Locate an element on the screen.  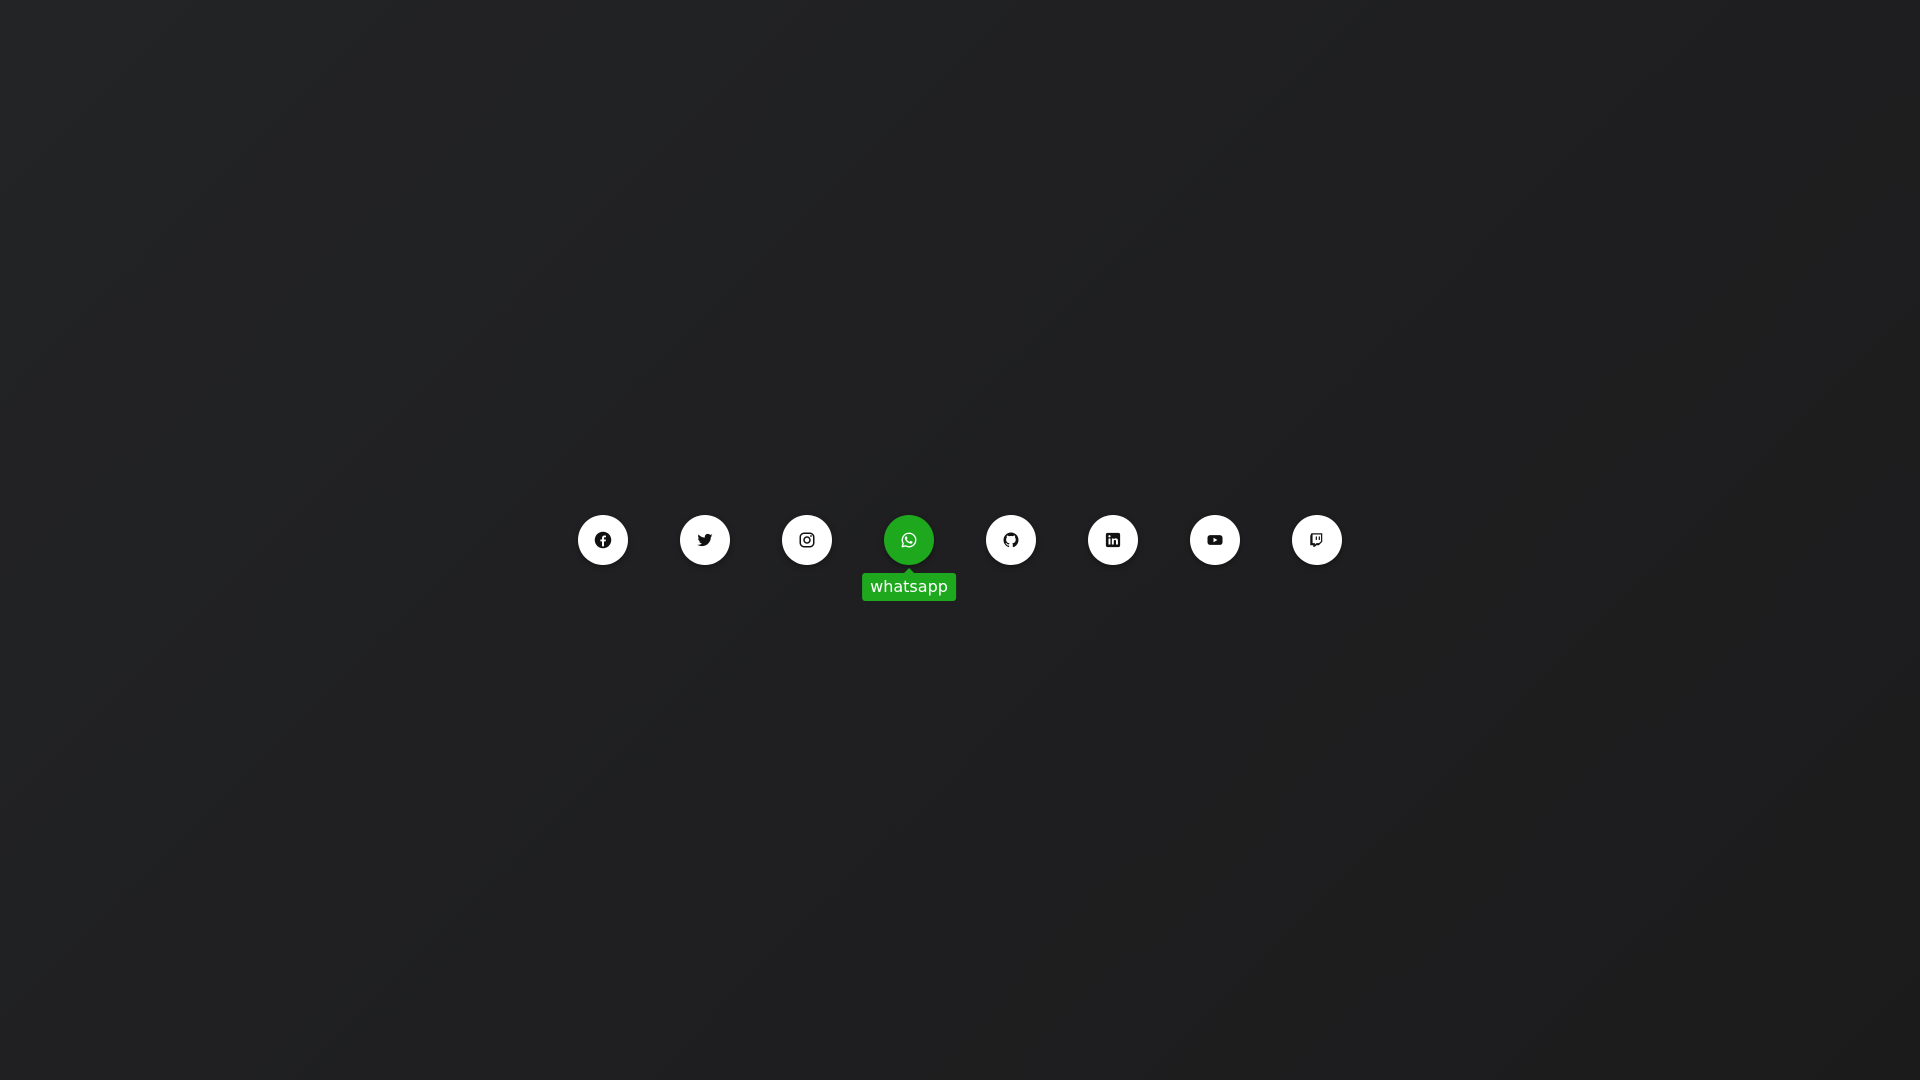
social-item-facebook is located at coordinates (603, 540).